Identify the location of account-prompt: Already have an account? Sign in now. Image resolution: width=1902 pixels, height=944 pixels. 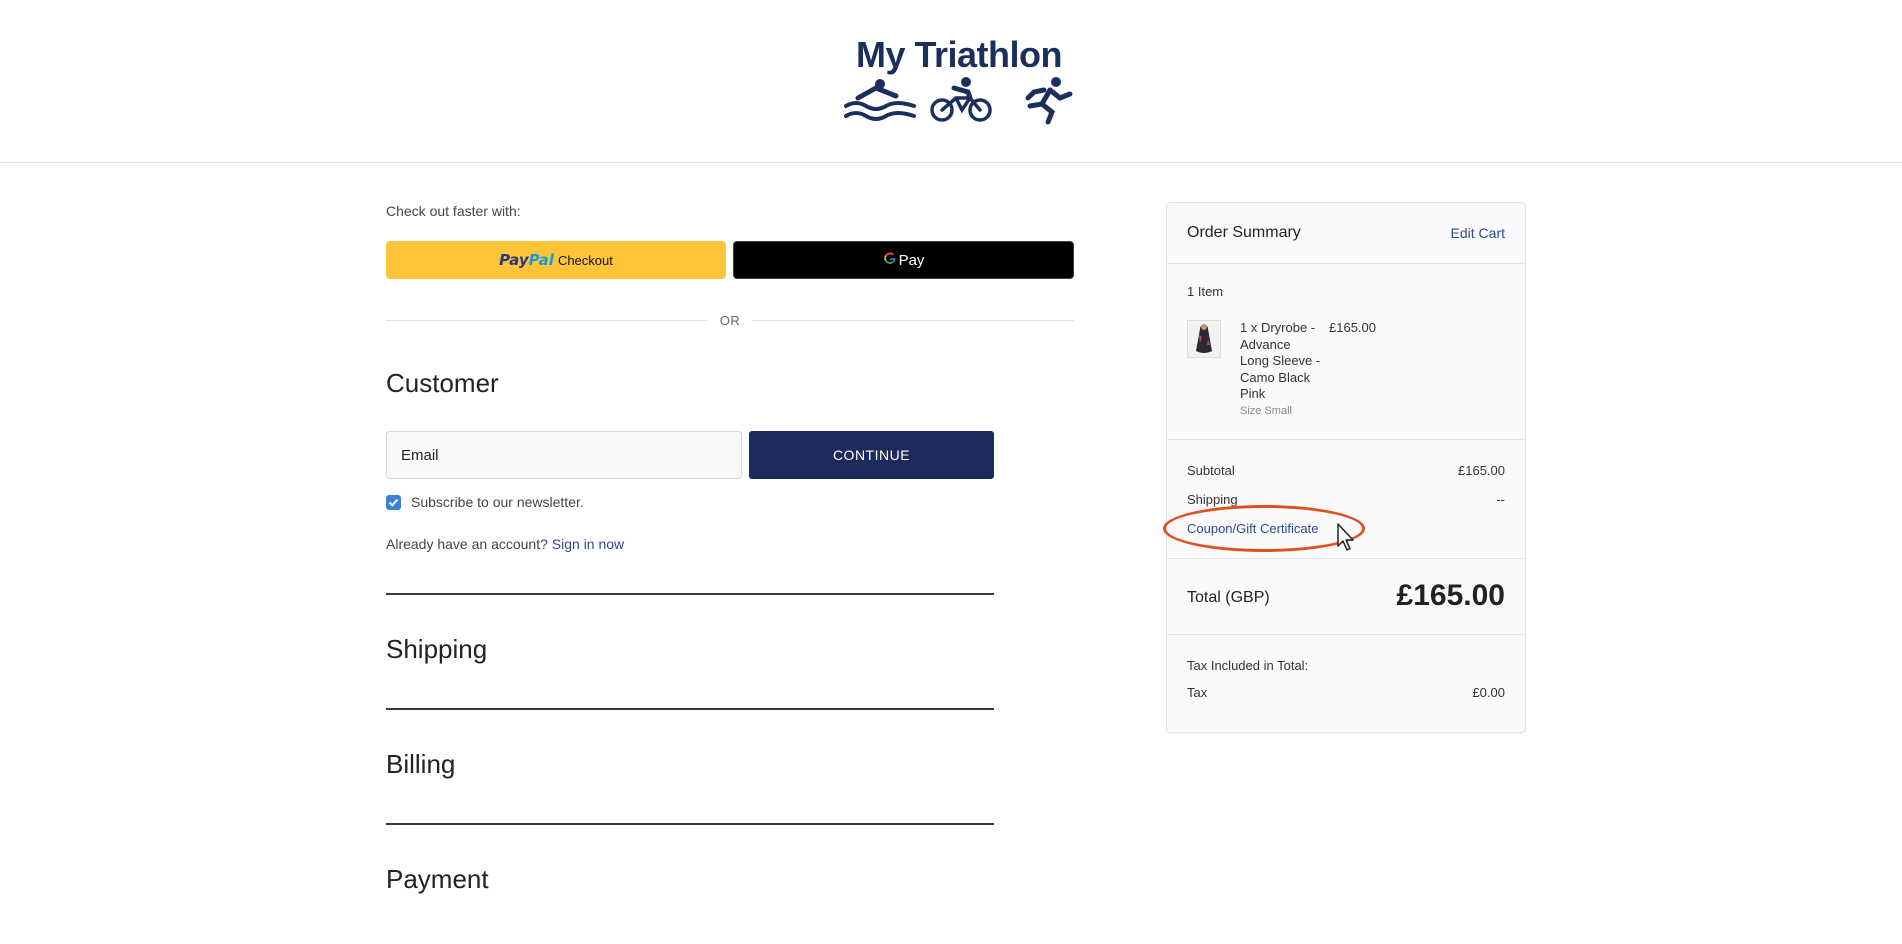
(505, 544).